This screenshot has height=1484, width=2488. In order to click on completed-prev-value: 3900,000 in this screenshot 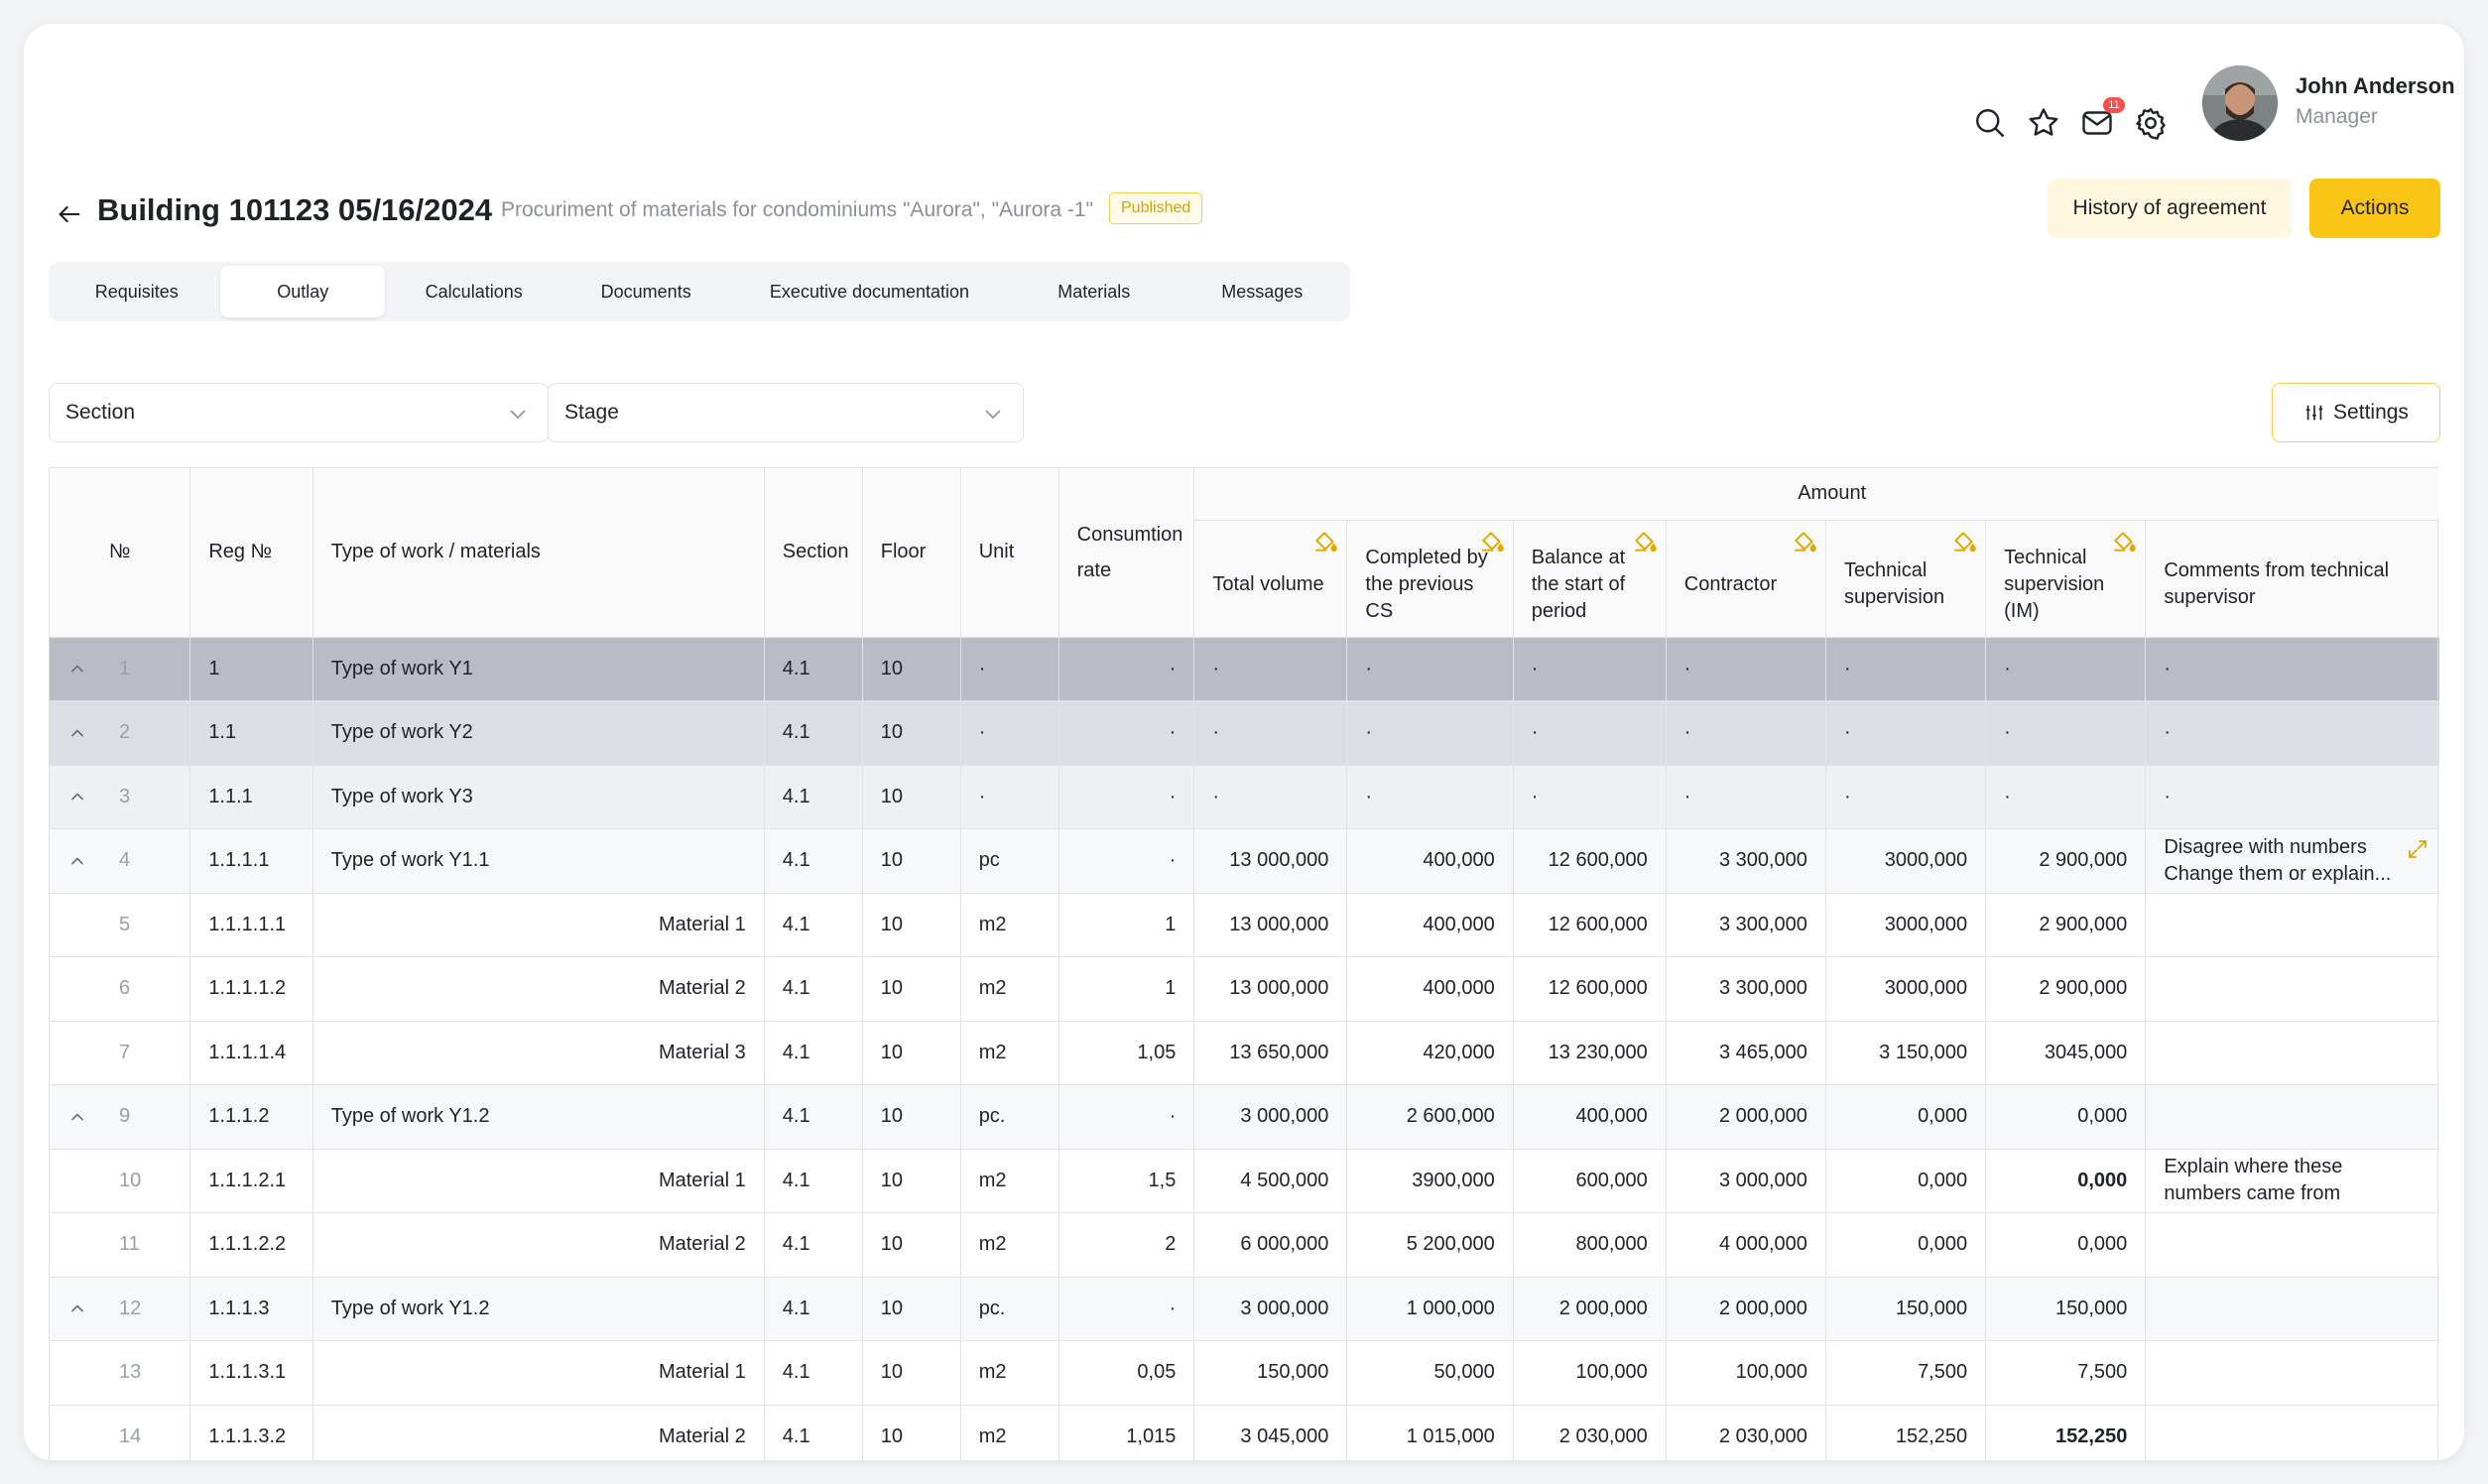, I will do `click(1430, 1181)`.